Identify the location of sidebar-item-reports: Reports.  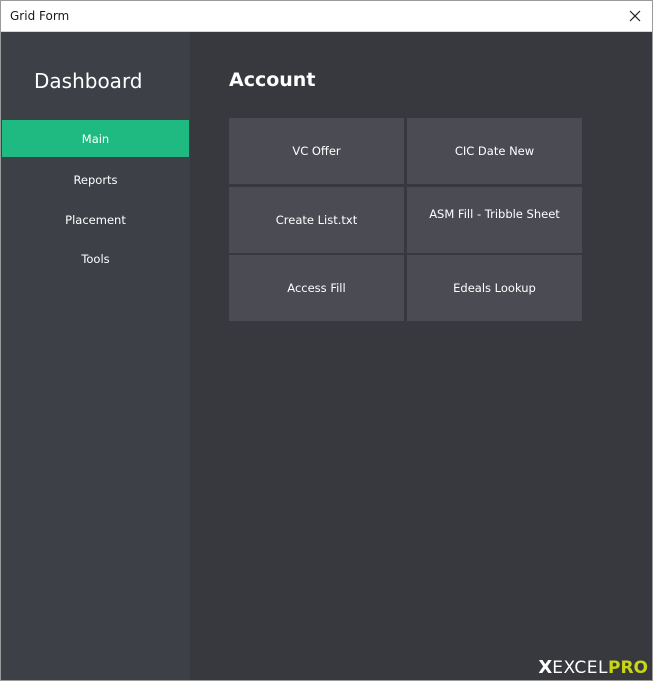
(95, 179).